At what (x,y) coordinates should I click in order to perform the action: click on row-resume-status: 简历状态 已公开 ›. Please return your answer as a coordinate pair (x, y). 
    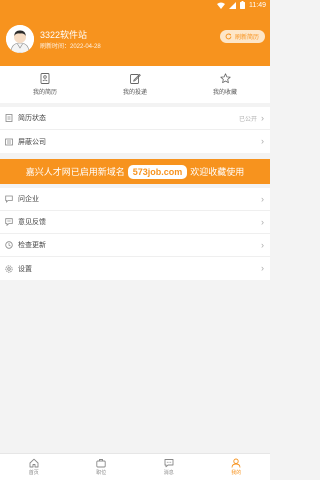
    Looking at the image, I should click on (135, 118).